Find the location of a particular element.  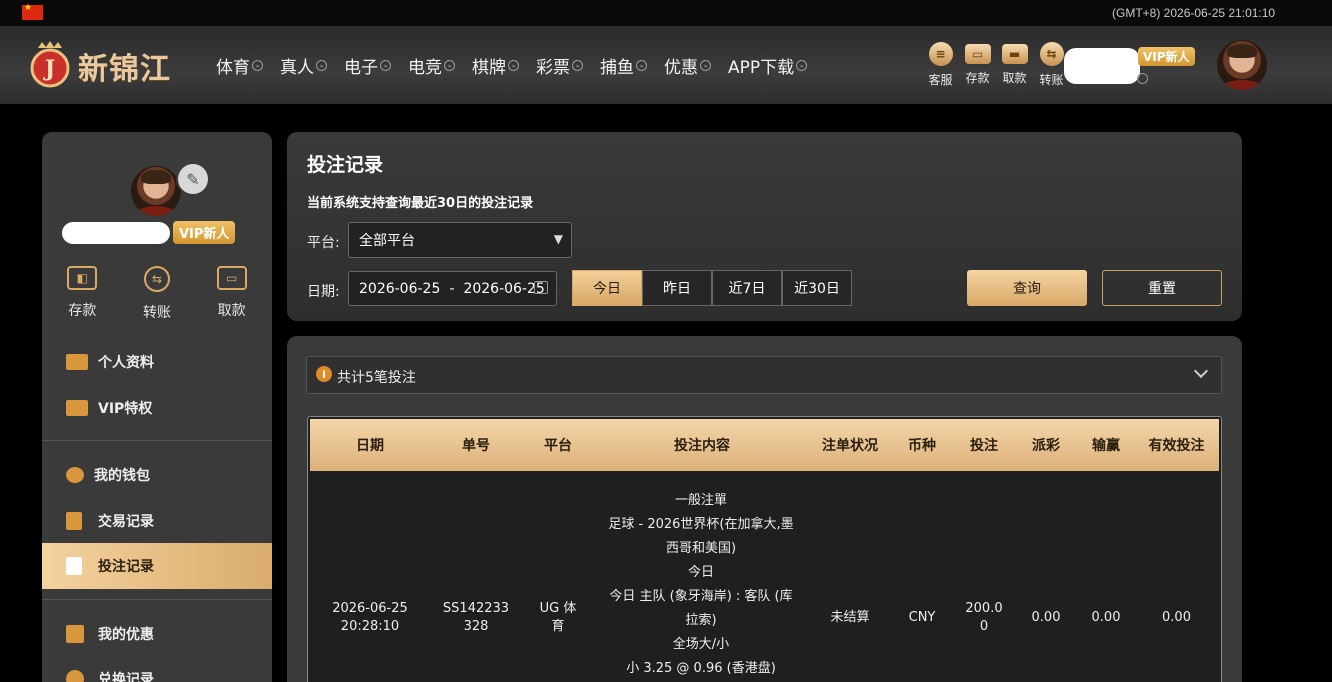

customer-service-button: ≡ 客服 is located at coordinates (940, 65).